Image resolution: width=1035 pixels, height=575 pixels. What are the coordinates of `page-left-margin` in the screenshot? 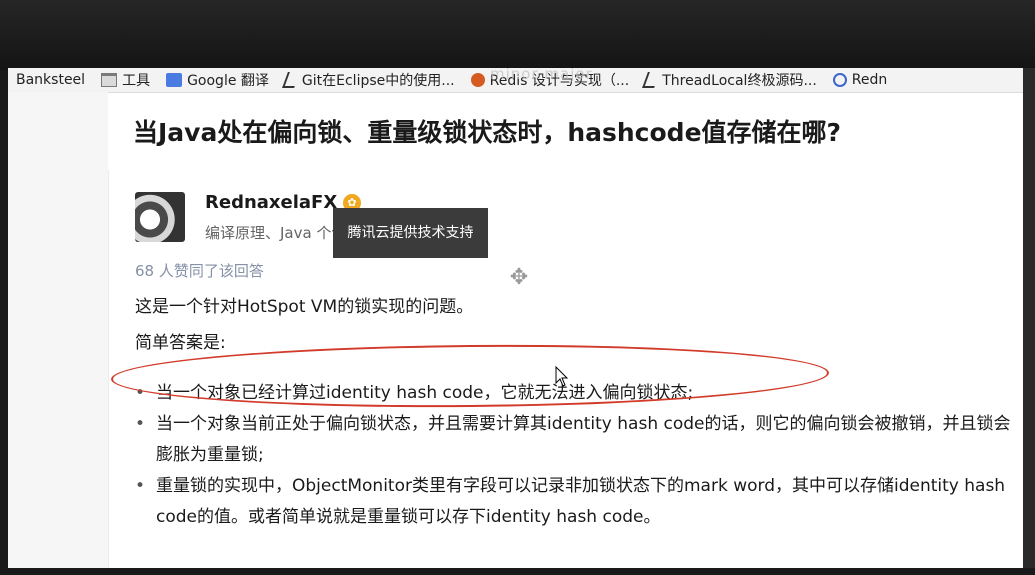 It's located at (58, 330).